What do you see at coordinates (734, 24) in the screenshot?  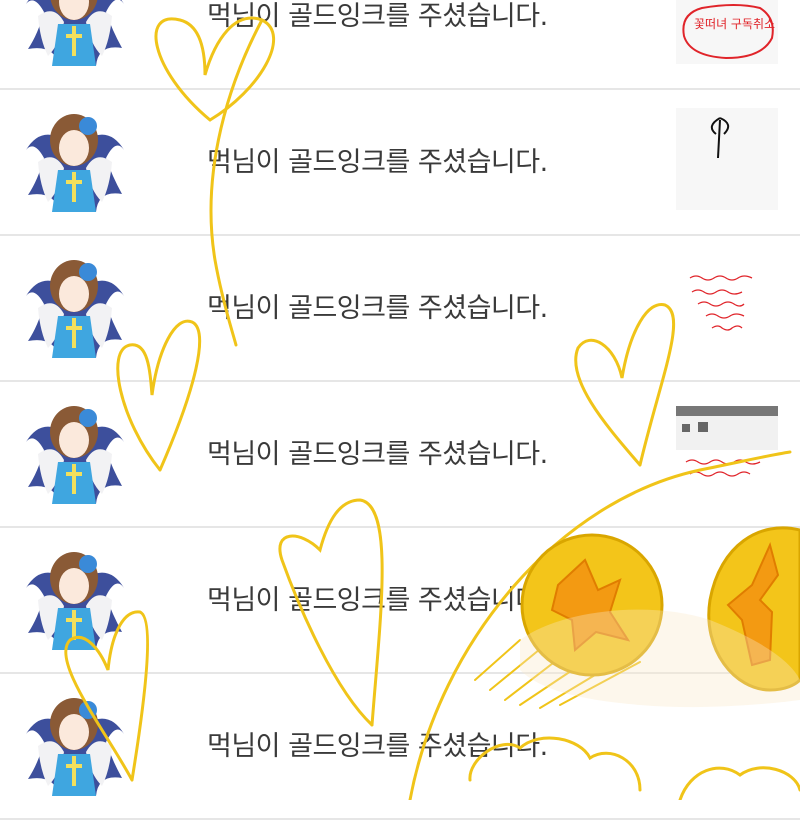 I see `thumbnail-scribble-text: 꽃떠녀 구독취소` at bounding box center [734, 24].